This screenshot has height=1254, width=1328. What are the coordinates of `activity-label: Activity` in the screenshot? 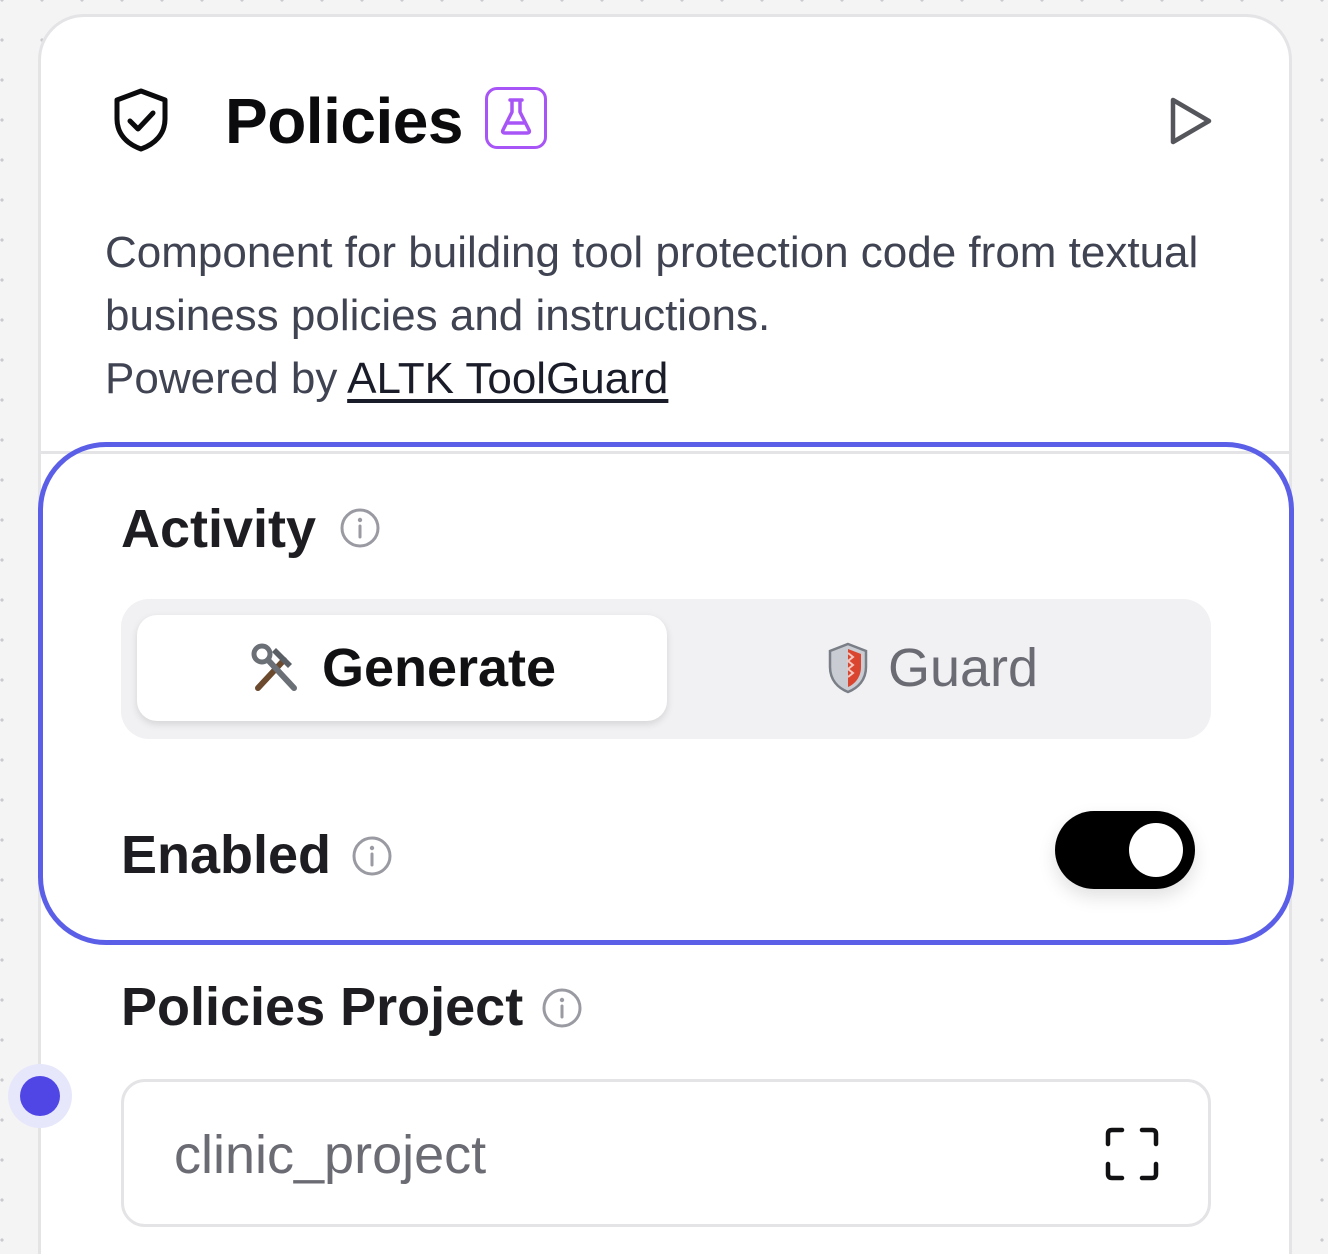 It's located at (219, 529).